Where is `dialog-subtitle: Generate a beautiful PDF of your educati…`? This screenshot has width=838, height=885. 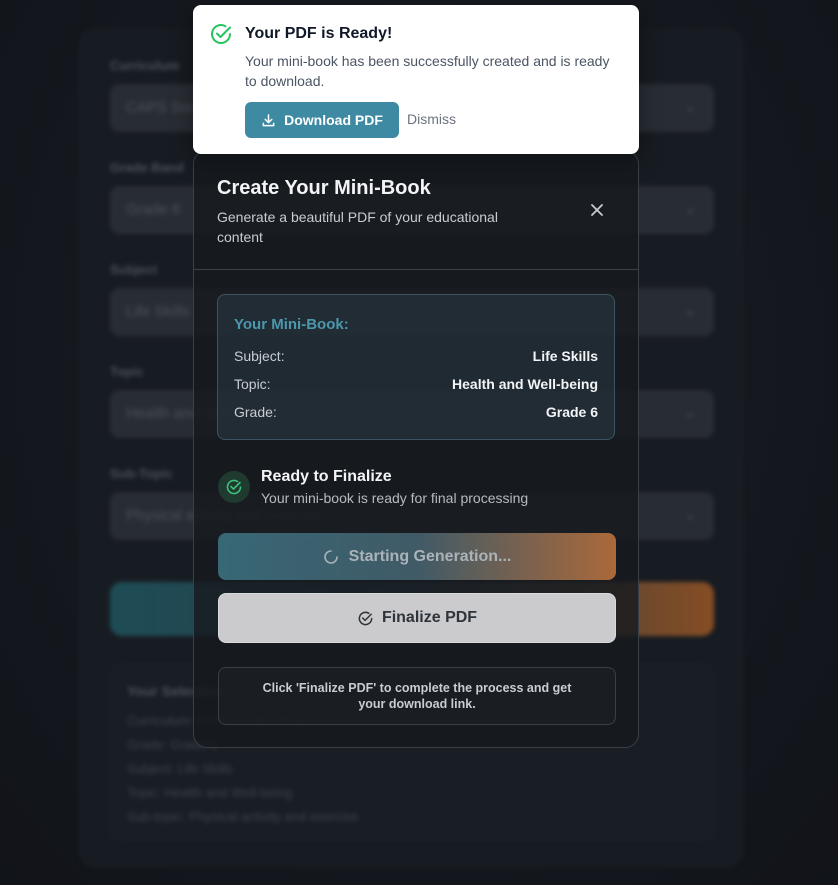 dialog-subtitle: Generate a beautiful PDF of your educati… is located at coordinates (357, 227).